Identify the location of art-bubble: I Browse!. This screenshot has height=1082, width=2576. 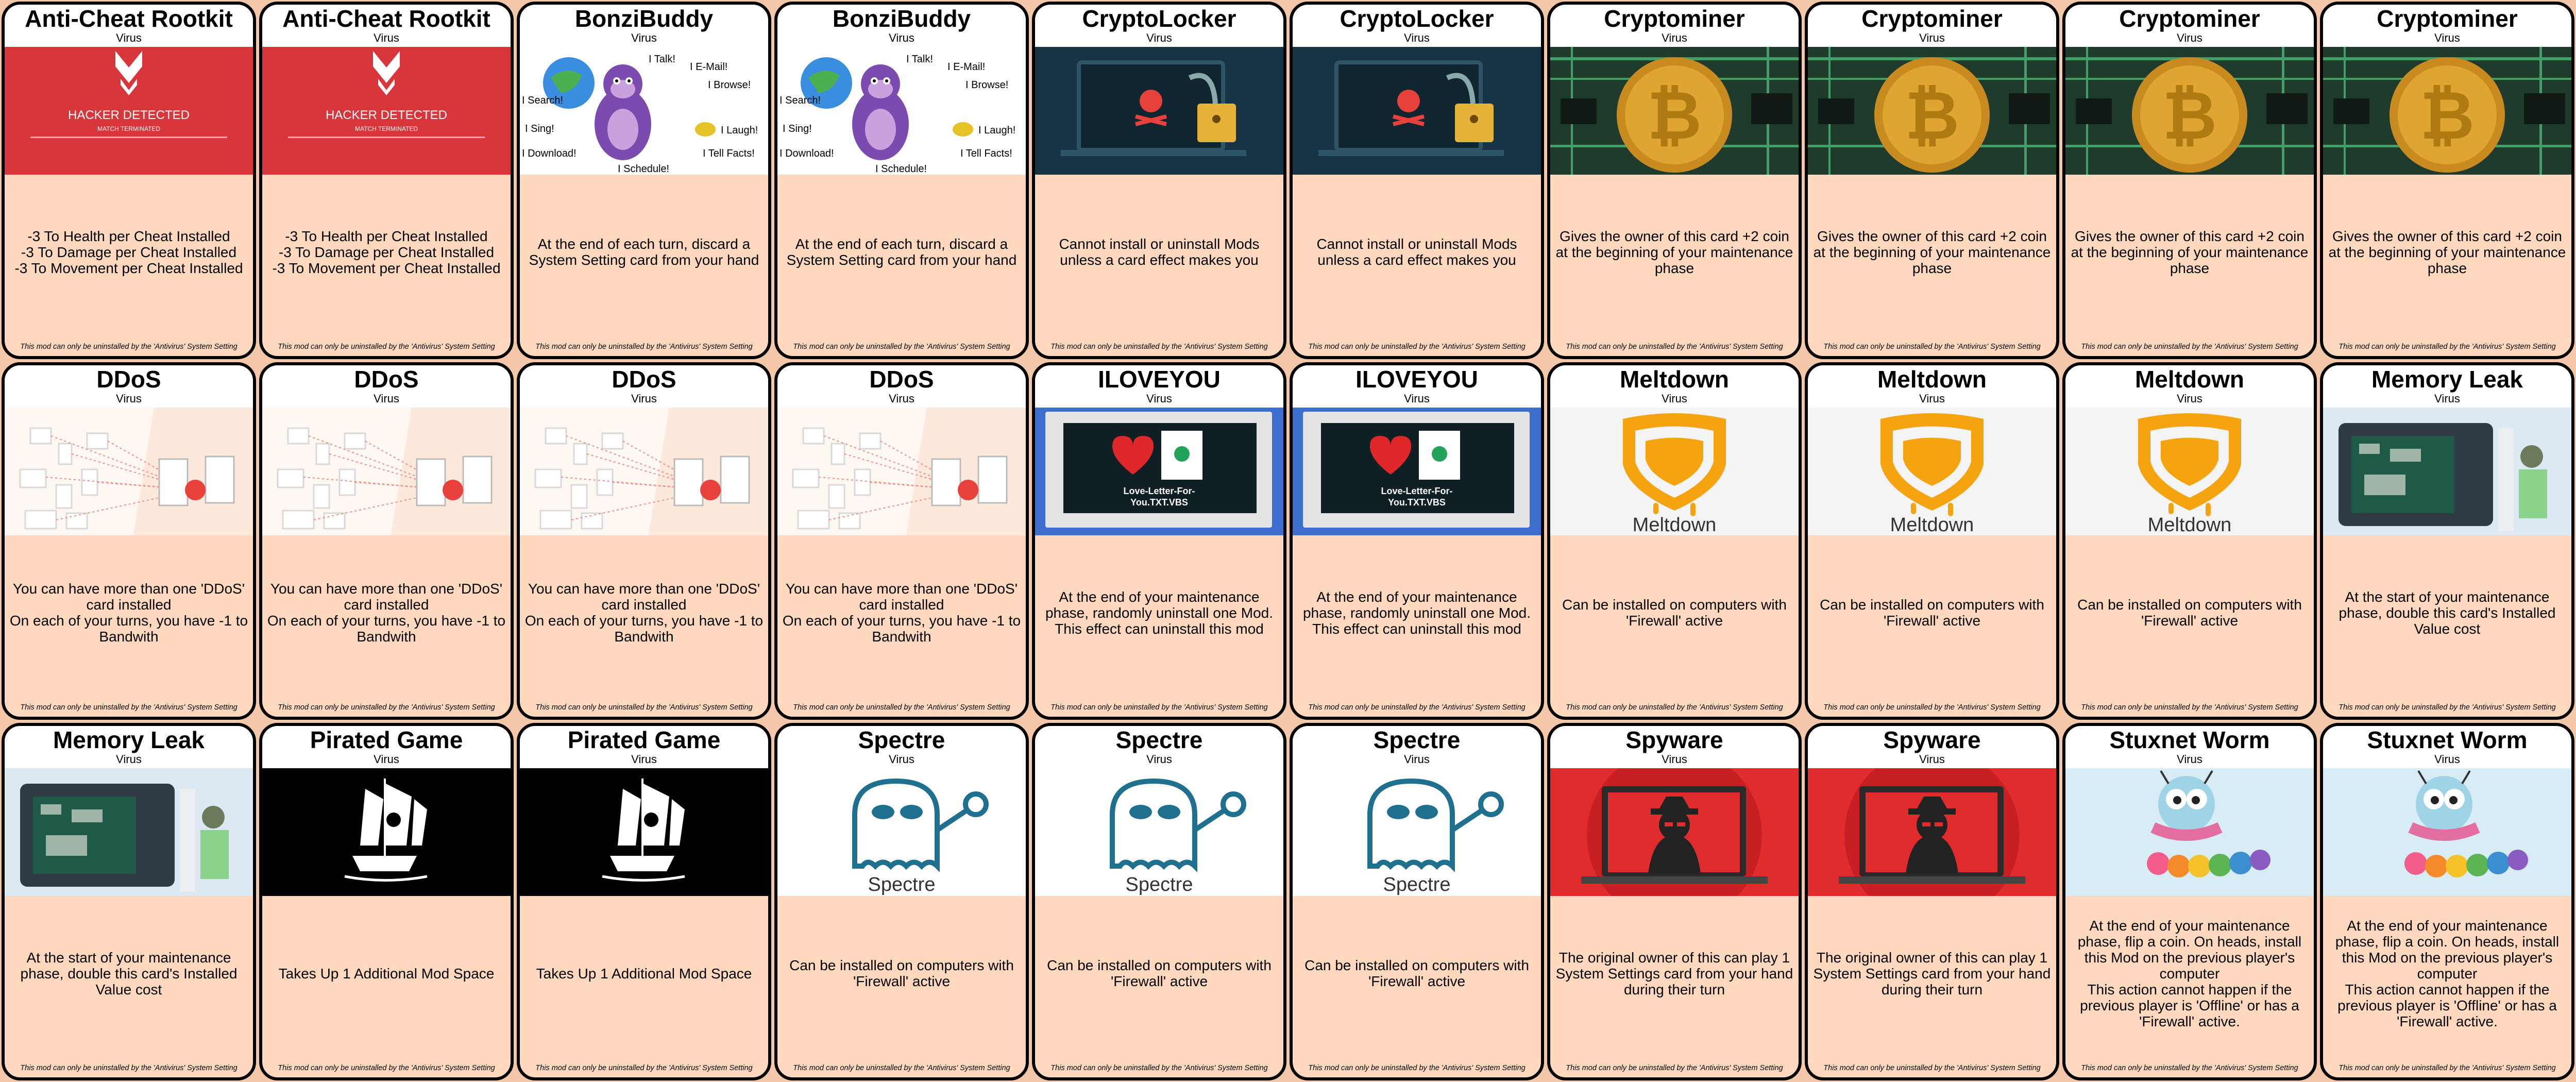
(729, 85).